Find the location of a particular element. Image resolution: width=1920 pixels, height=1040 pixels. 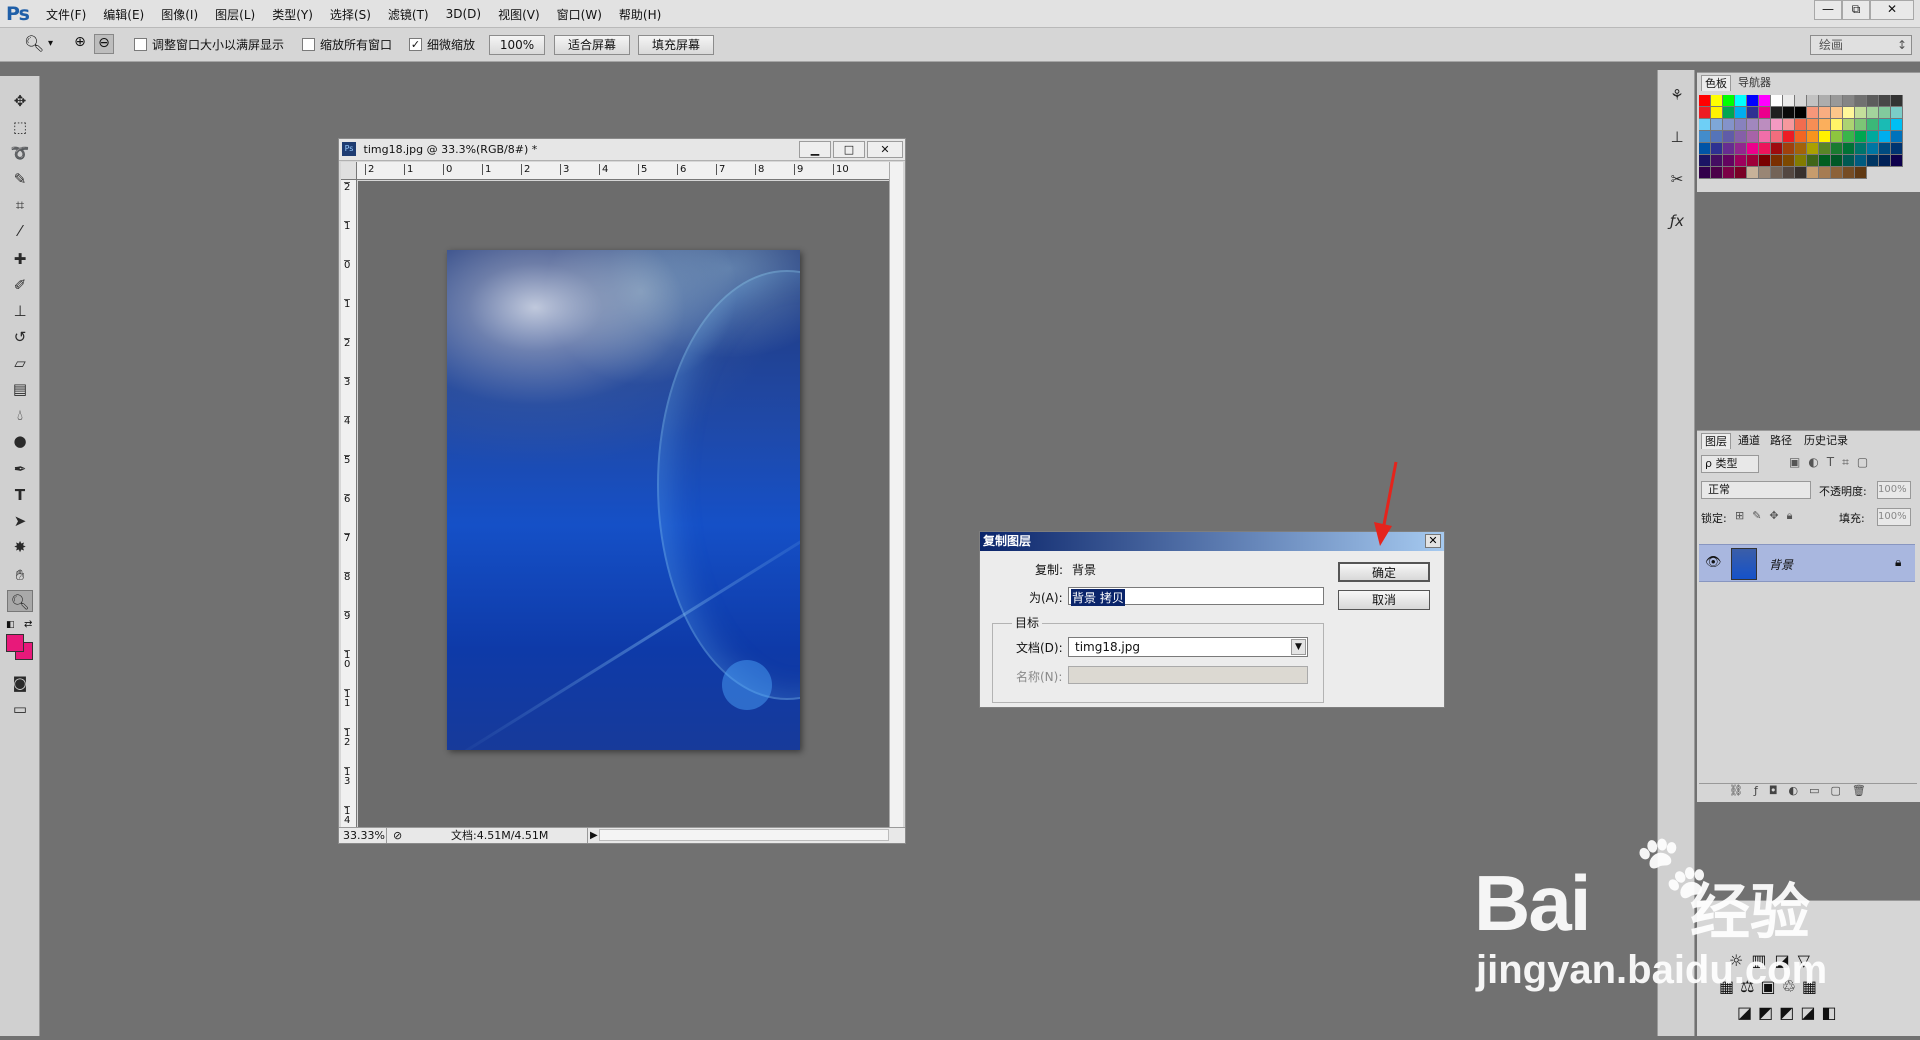

menu-edit: 编辑(E) is located at coordinates (123, 14).